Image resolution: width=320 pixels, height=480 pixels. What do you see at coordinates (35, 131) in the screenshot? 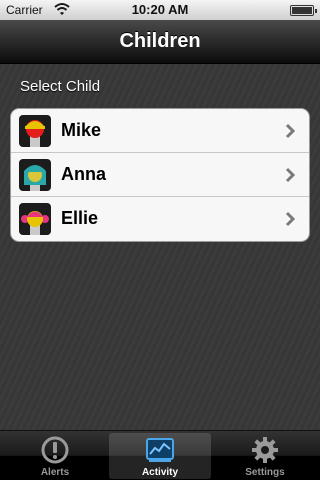
I see `boy-avatar-icon` at bounding box center [35, 131].